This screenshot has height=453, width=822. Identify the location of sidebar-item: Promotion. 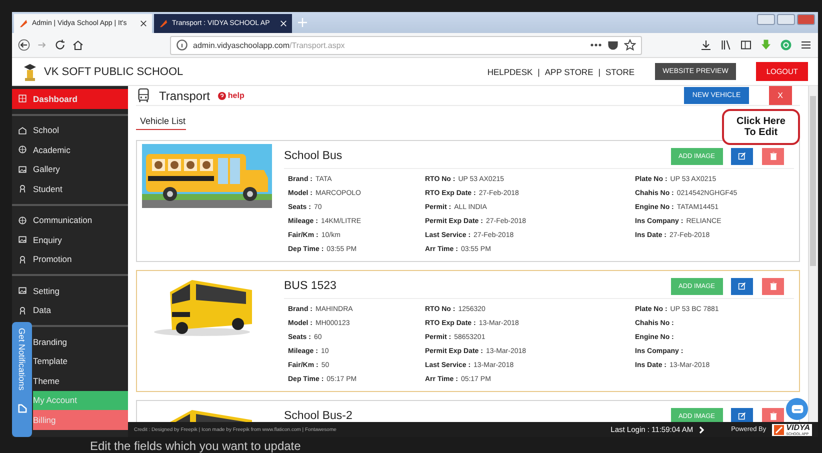
(70, 259).